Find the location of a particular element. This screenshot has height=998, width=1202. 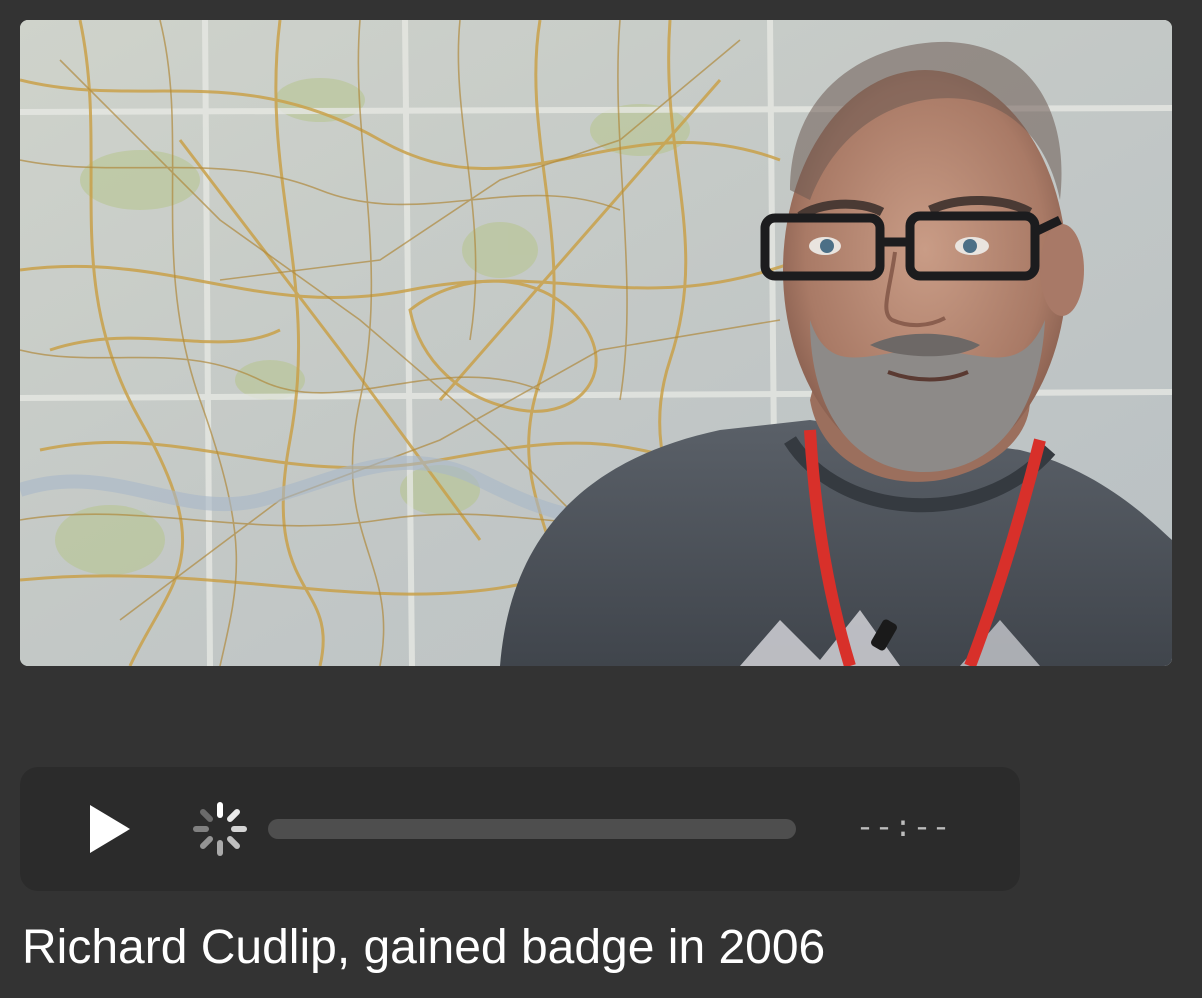

progress-track is located at coordinates (532, 829).